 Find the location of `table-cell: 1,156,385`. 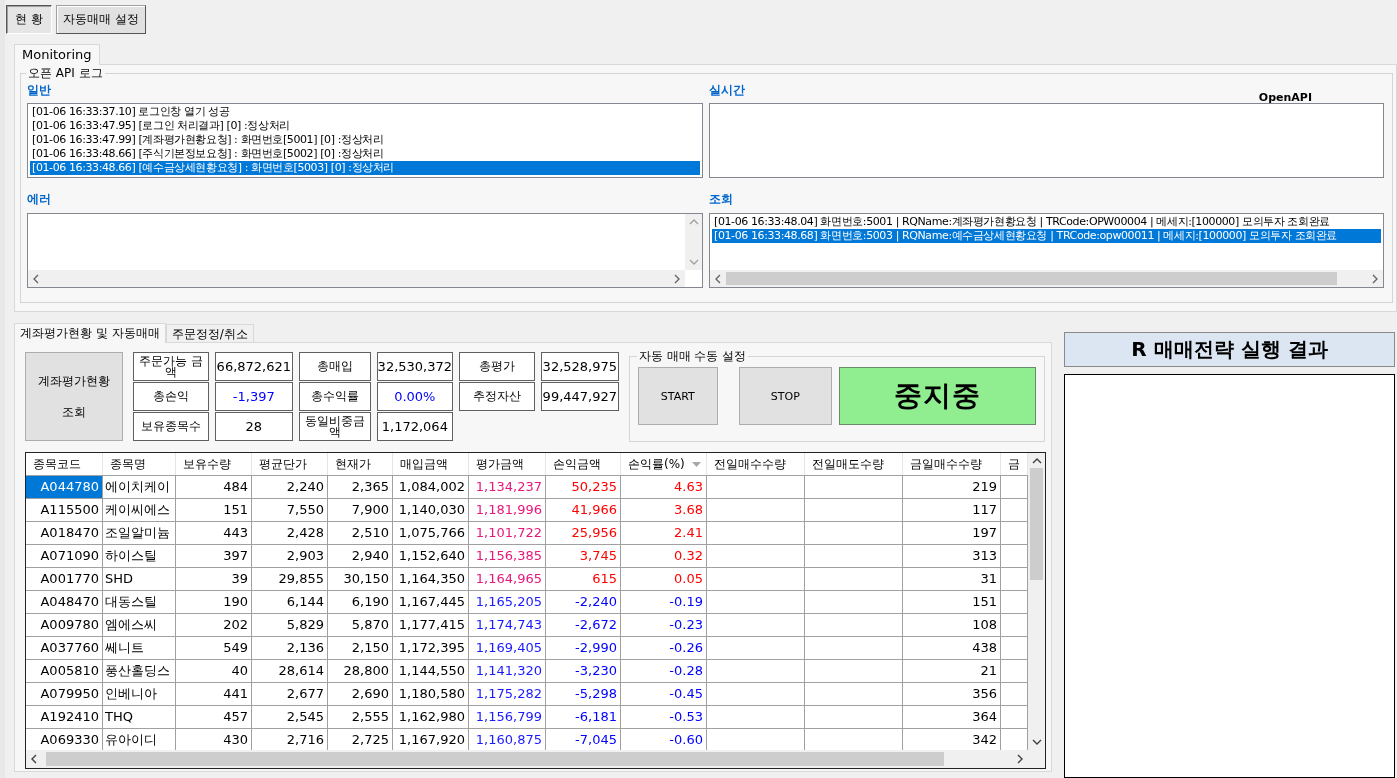

table-cell: 1,156,385 is located at coordinates (507, 556).